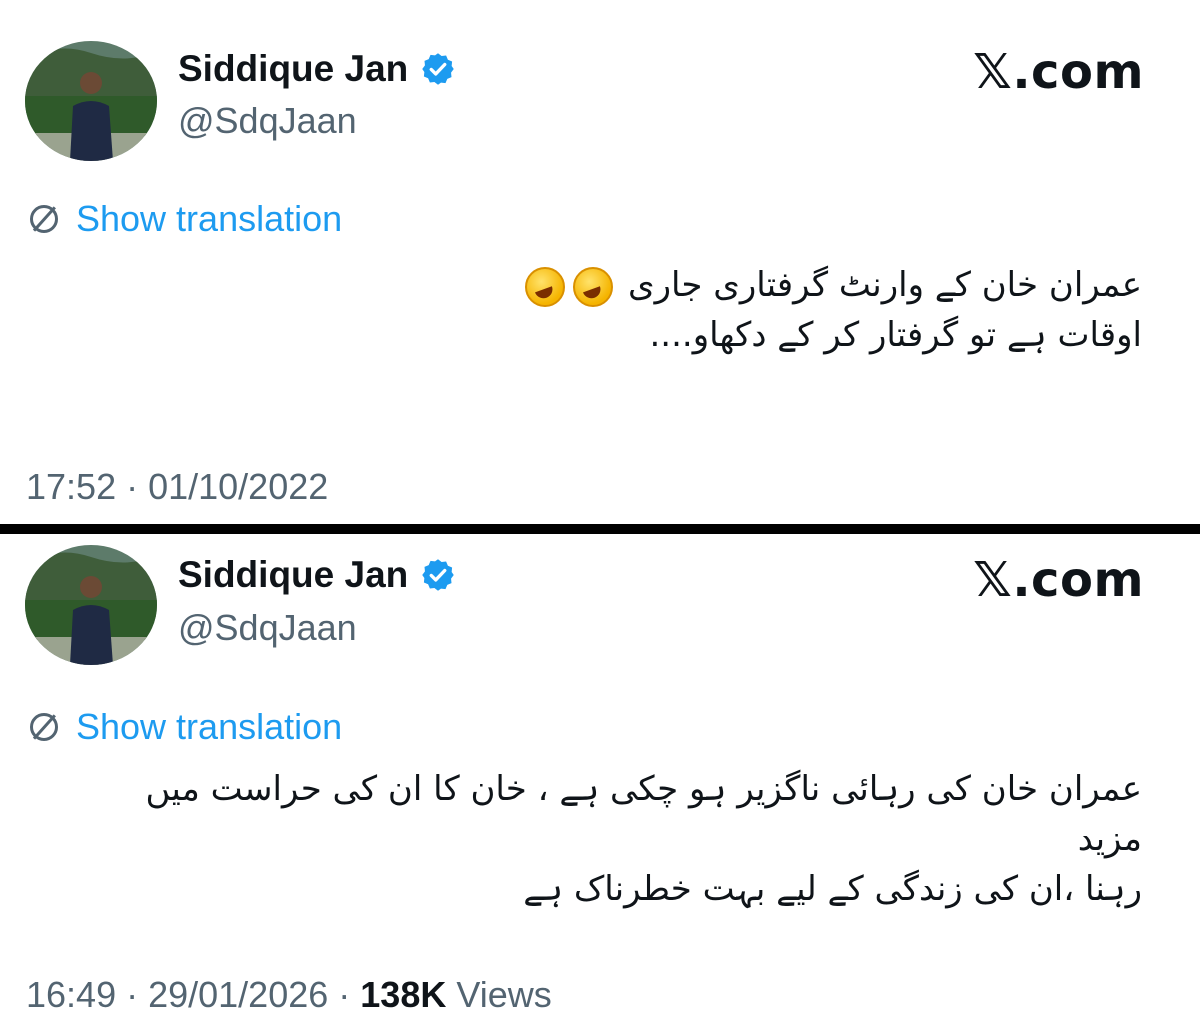 This screenshot has height=1035, width=1200. What do you see at coordinates (504, 994) in the screenshot?
I see `views-label: Views` at bounding box center [504, 994].